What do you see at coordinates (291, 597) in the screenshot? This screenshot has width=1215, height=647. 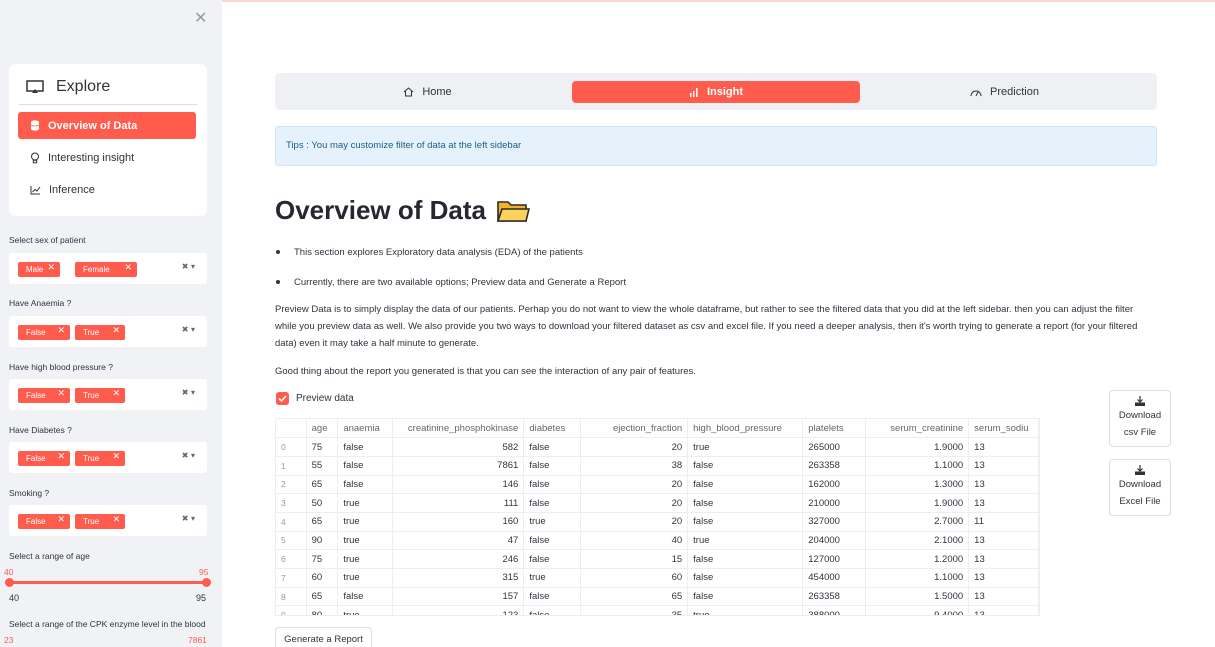 I see `row-index: 8` at bounding box center [291, 597].